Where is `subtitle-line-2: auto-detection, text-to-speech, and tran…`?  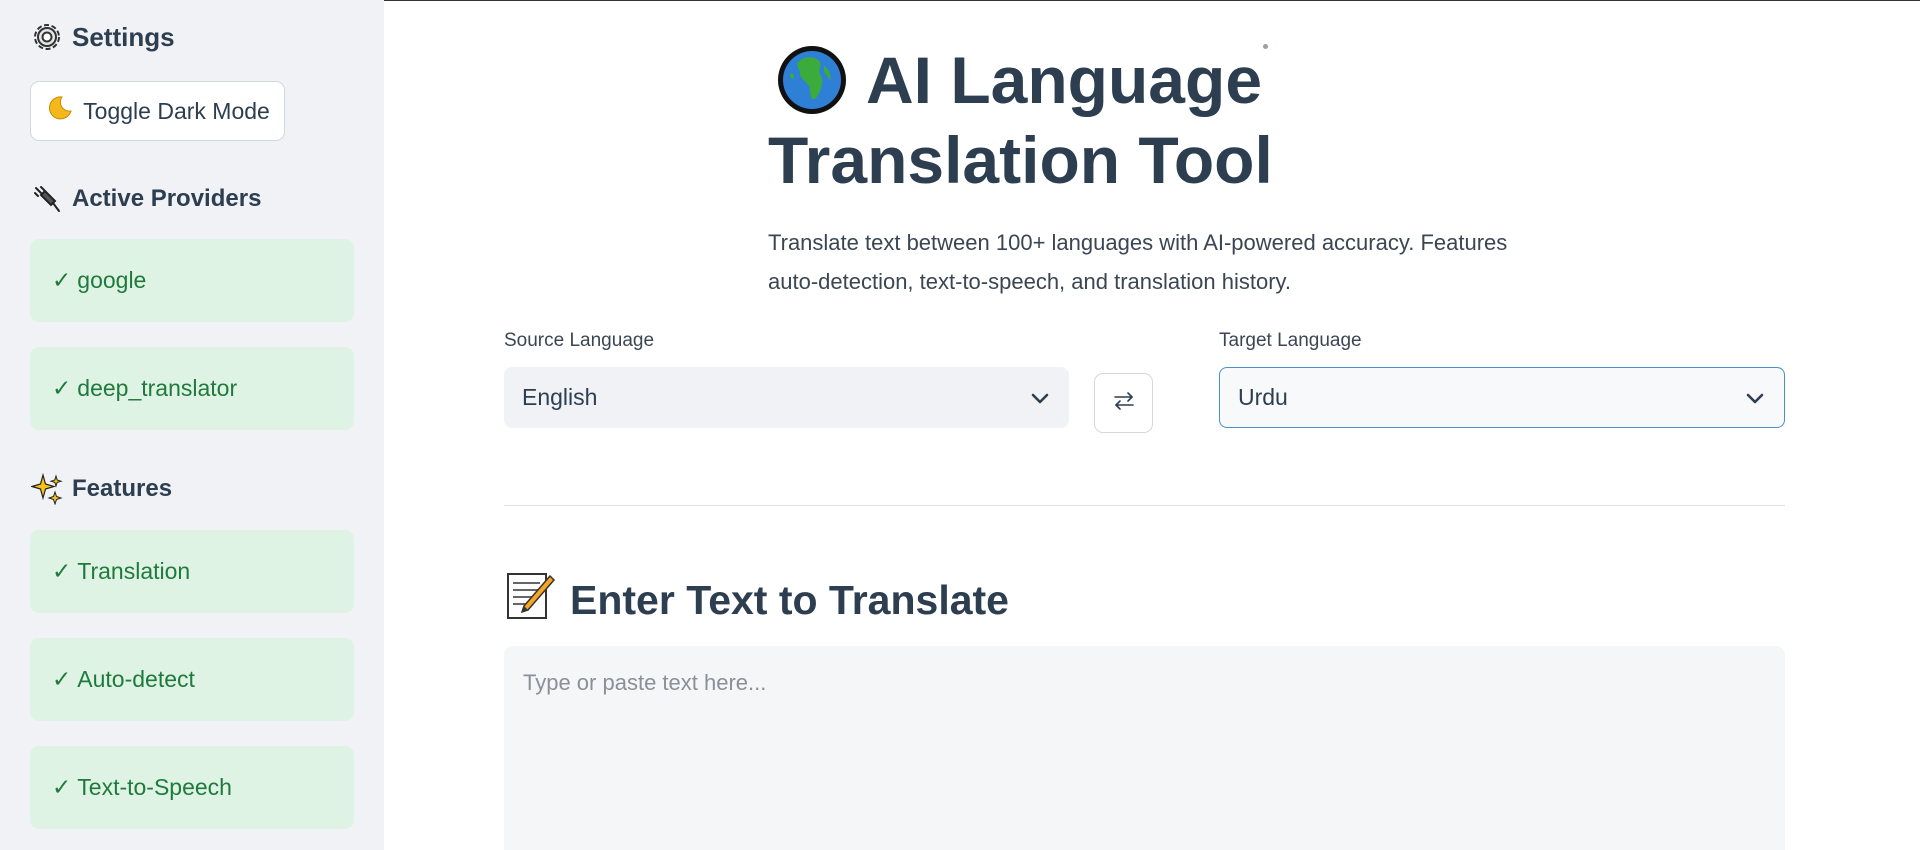 subtitle-line-2: auto-detection, text-to-speech, and tran… is located at coordinates (1029, 281).